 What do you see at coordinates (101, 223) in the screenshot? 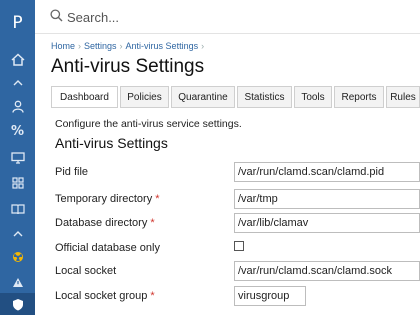
I see `db-dir-label-text: Database directory` at bounding box center [101, 223].